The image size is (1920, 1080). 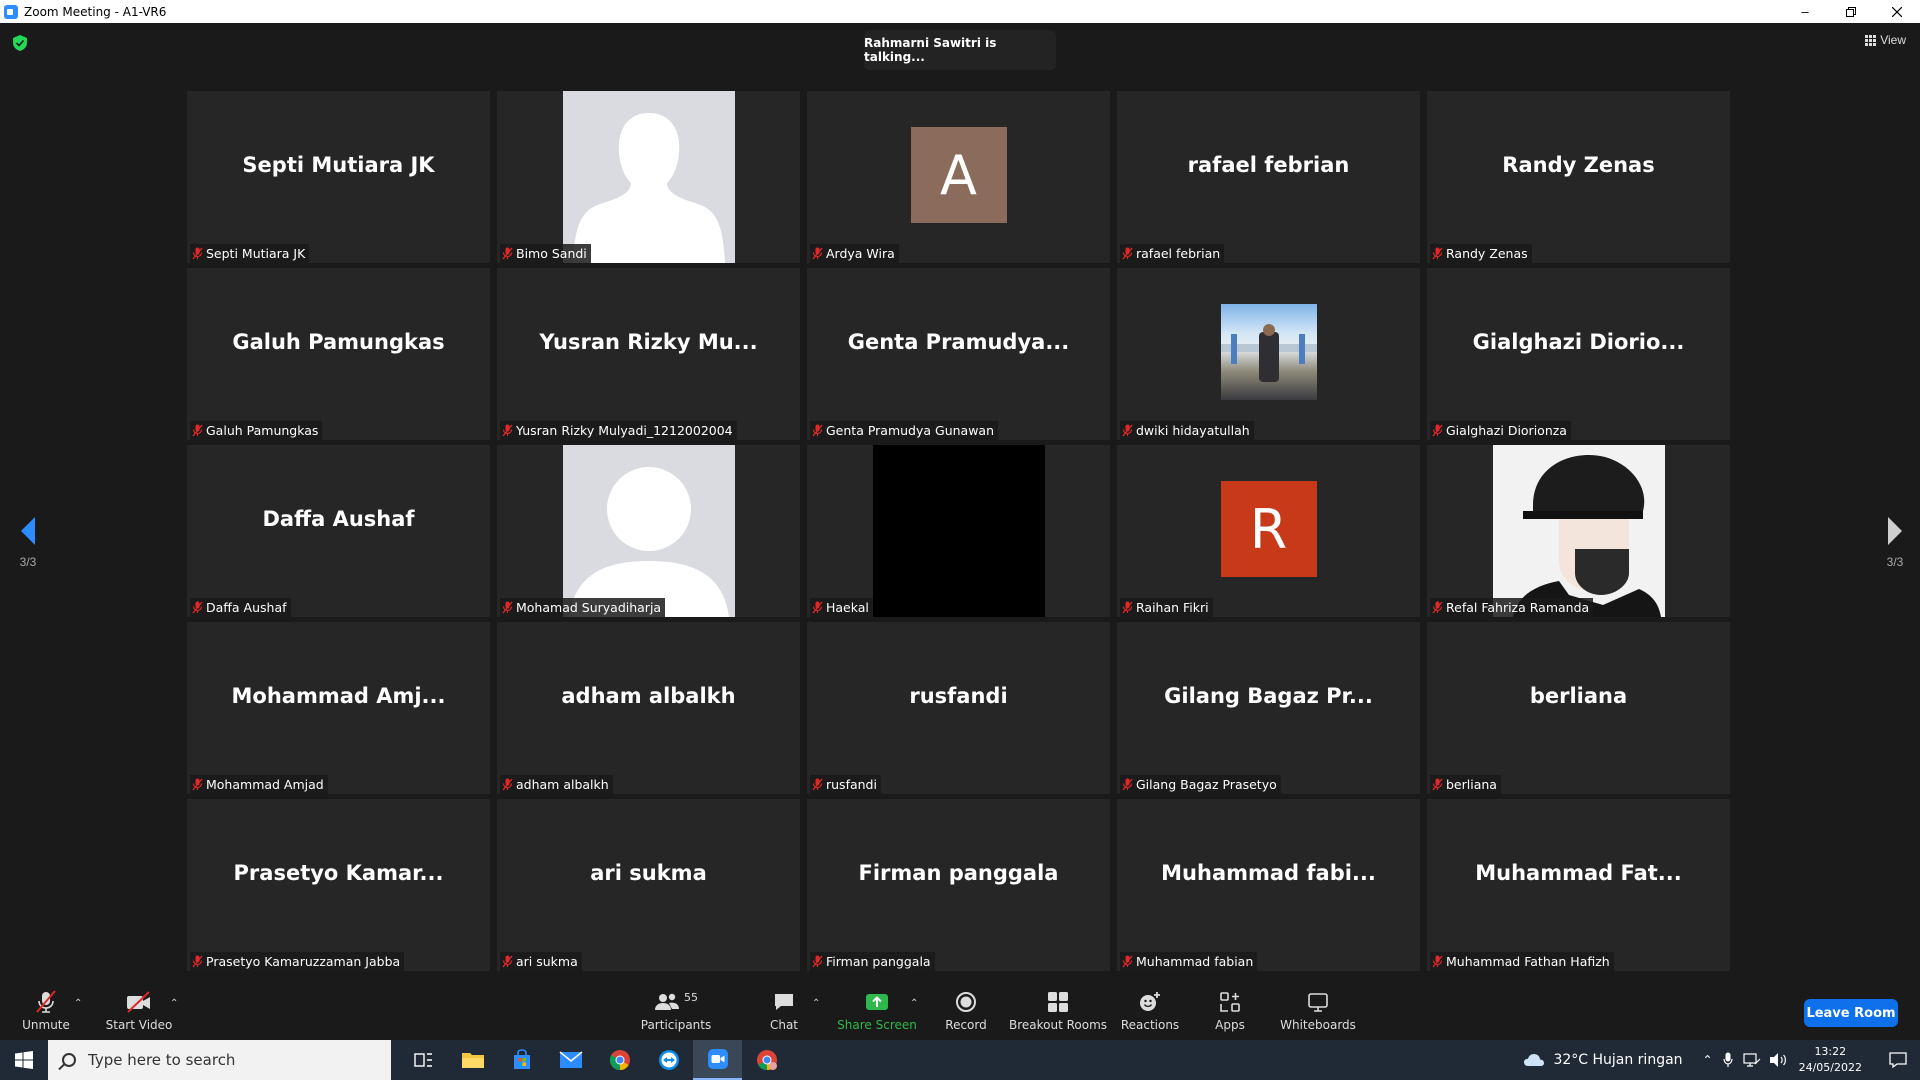 I want to click on chat-button: Chat, so click(x=784, y=1011).